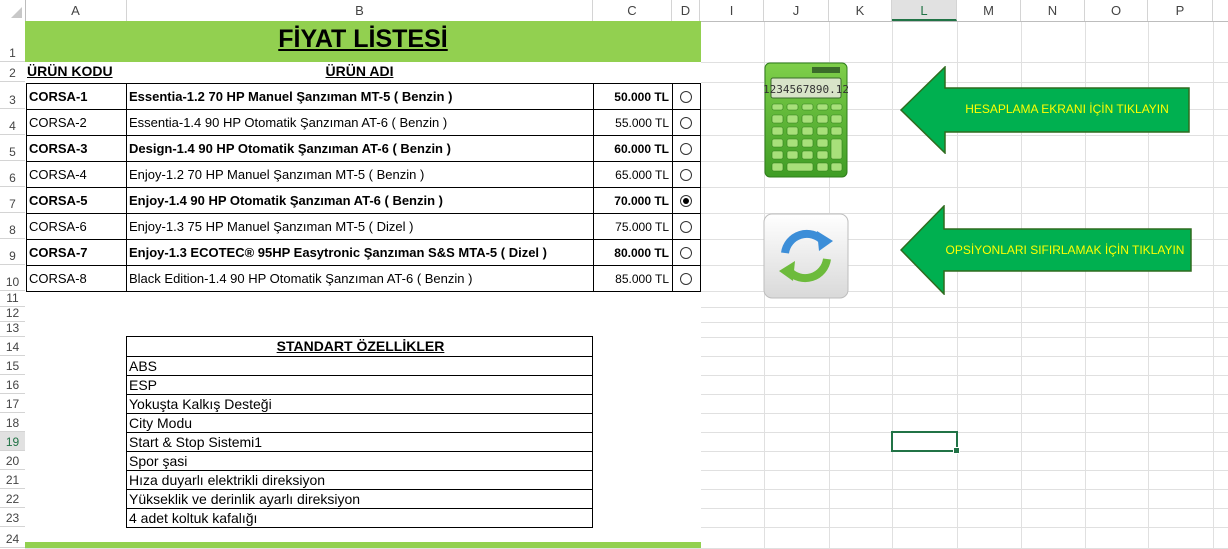 This screenshot has height=549, width=1228. What do you see at coordinates (12, 365) in the screenshot?
I see `row-header-15: 15` at bounding box center [12, 365].